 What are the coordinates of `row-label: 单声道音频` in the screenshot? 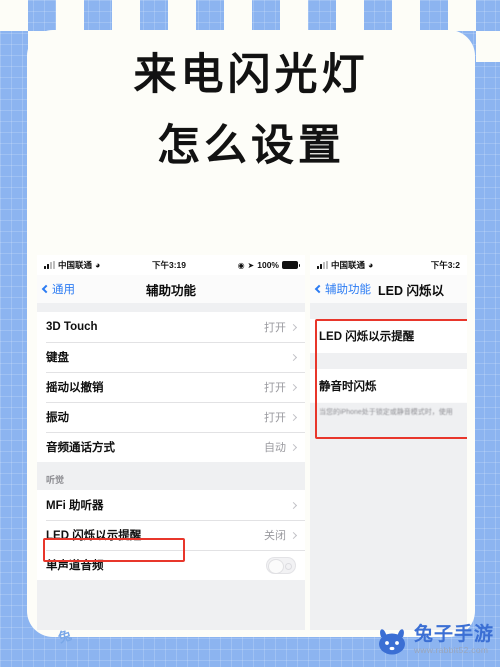 It's located at (75, 566).